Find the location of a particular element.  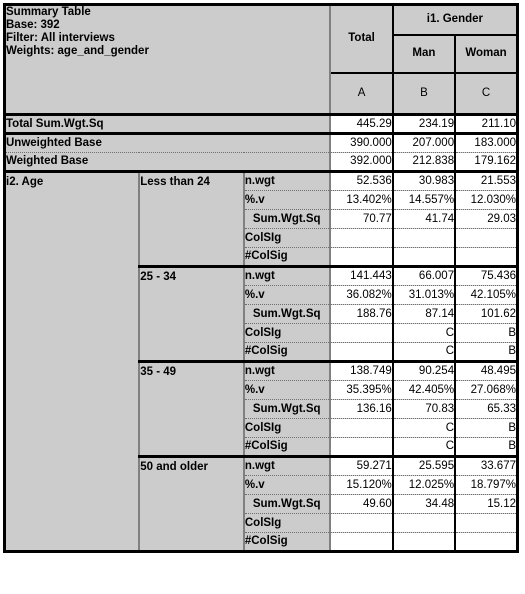

data-cell: 31.013% is located at coordinates (423, 295).